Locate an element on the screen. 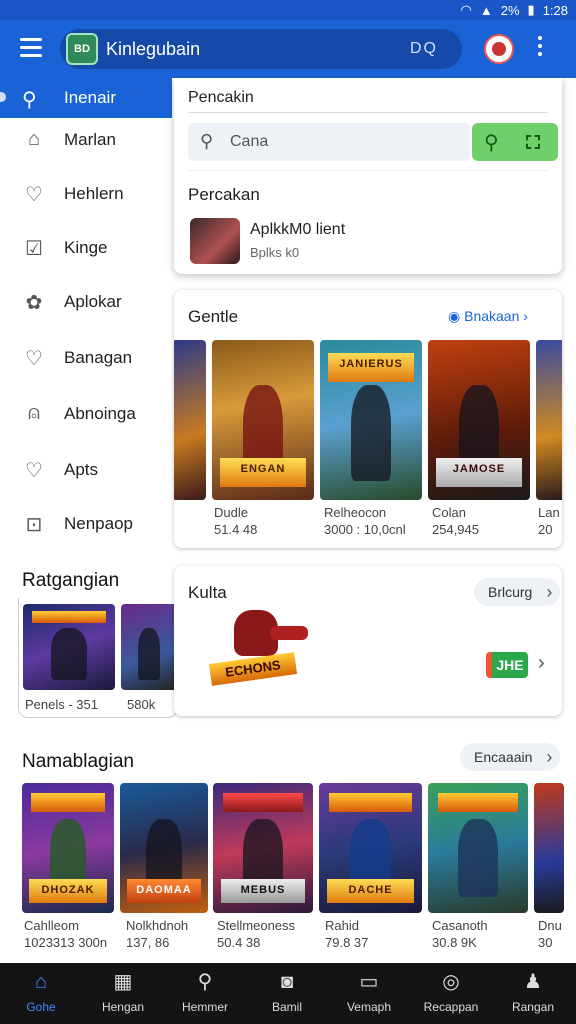 This screenshot has height=1024, width=576. game-banner: JAMOSE is located at coordinates (479, 473).